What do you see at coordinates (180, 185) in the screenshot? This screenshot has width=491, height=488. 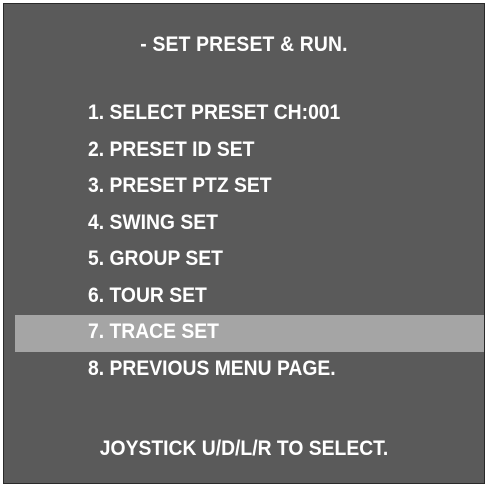 I see `menu-item-label: 3. PRESET PTZ SET` at bounding box center [180, 185].